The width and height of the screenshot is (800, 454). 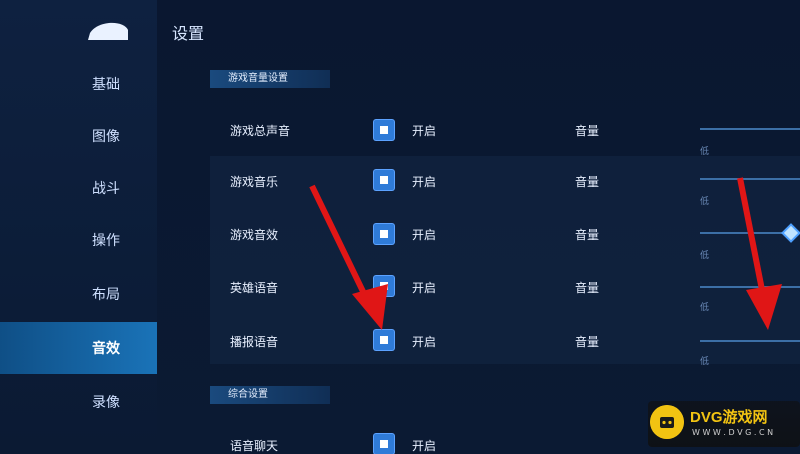 I want to click on sidebar-item-label: 战斗, so click(x=106, y=189).